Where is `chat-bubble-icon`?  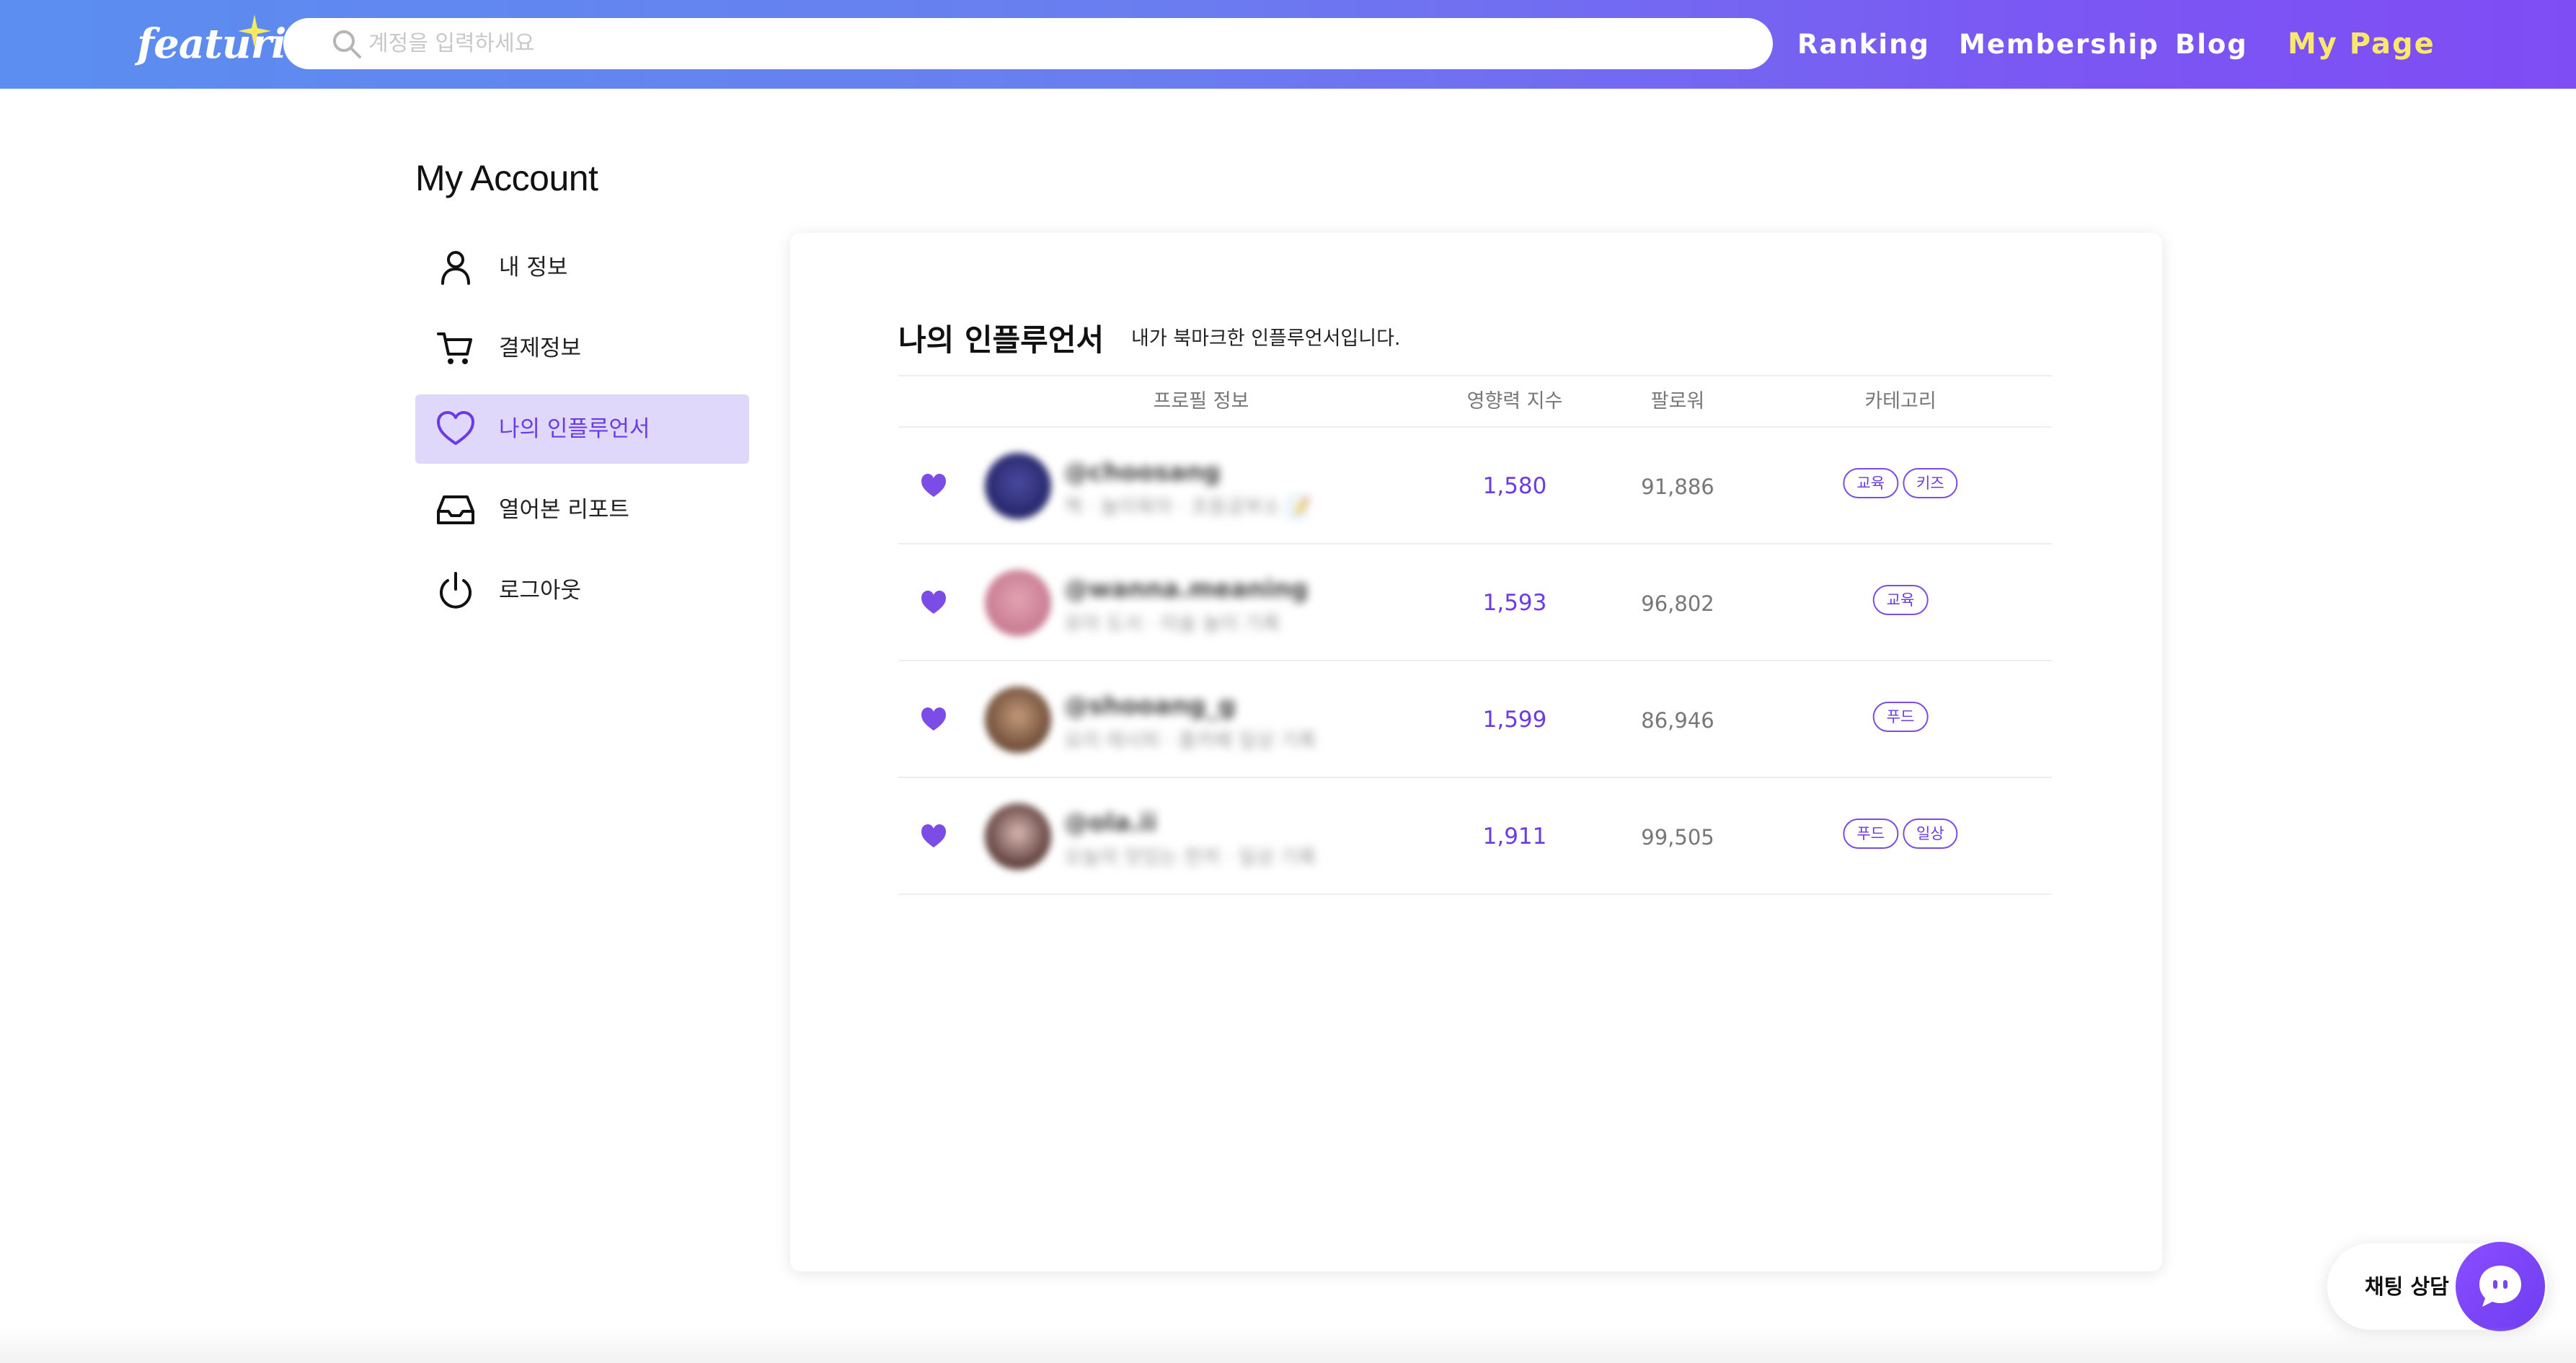
chat-bubble-icon is located at coordinates (2500, 1286).